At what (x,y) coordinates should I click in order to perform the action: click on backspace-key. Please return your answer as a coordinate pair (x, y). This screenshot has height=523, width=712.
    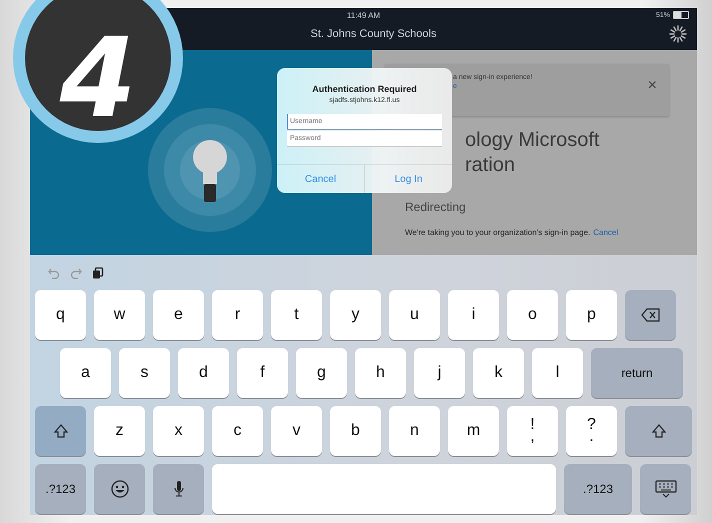
    Looking at the image, I should click on (650, 315).